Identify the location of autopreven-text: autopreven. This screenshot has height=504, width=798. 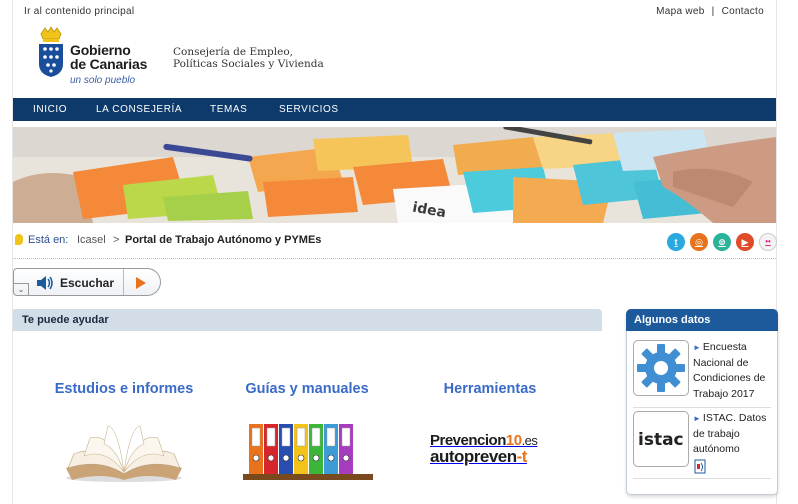
(473, 456).